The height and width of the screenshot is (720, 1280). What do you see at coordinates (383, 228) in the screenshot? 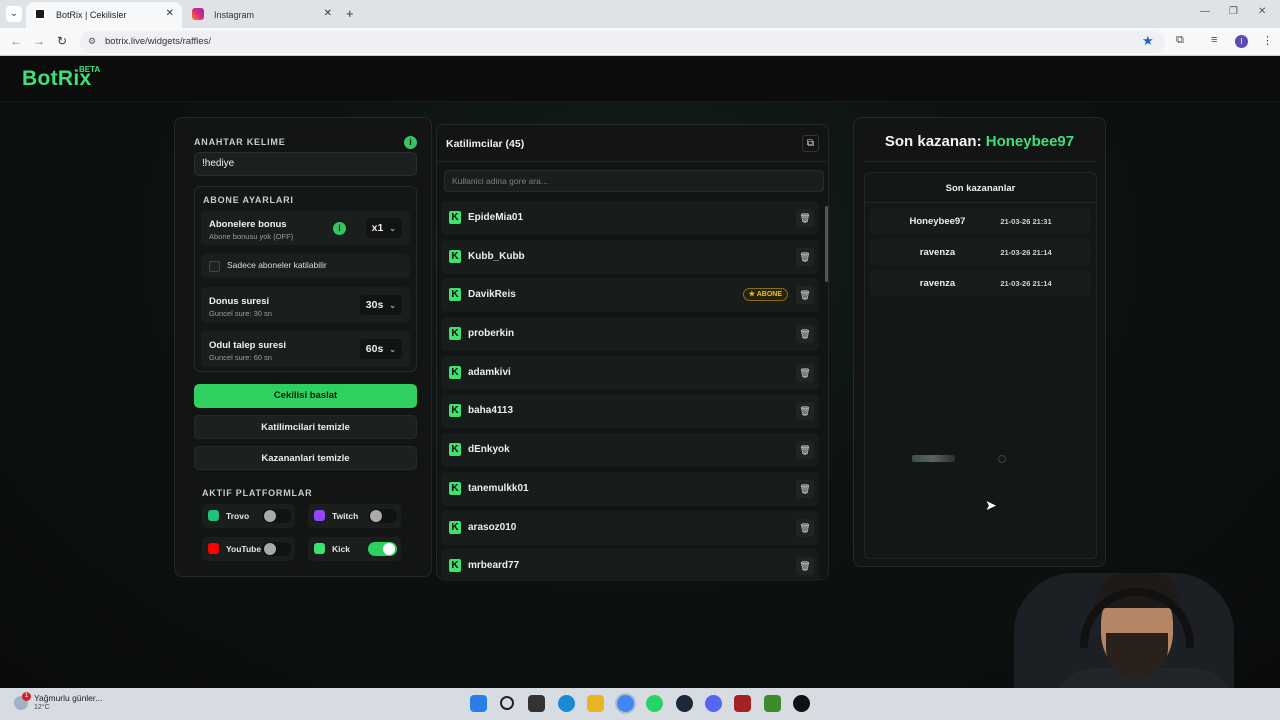
I see `bonus-select: x1 ⌄` at bounding box center [383, 228].